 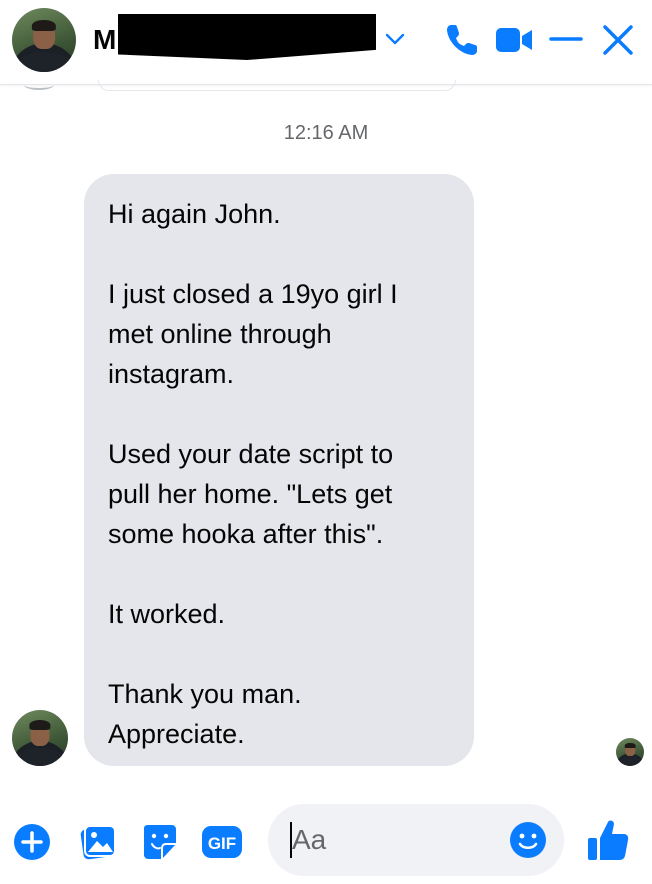 I want to click on message-input: Aa, so click(x=416, y=840).